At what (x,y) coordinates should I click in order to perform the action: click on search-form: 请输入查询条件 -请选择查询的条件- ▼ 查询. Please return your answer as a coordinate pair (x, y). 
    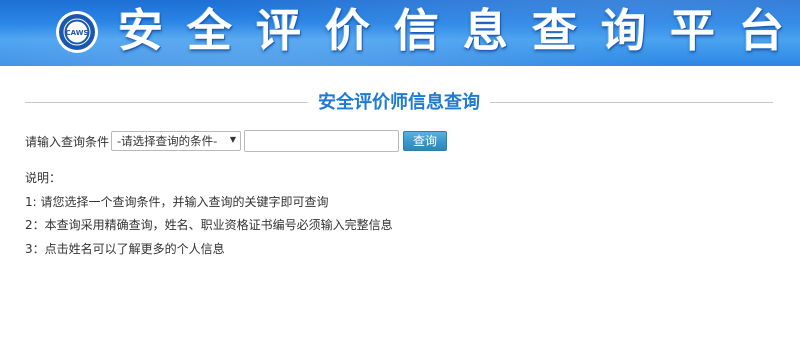
    Looking at the image, I should click on (236, 141).